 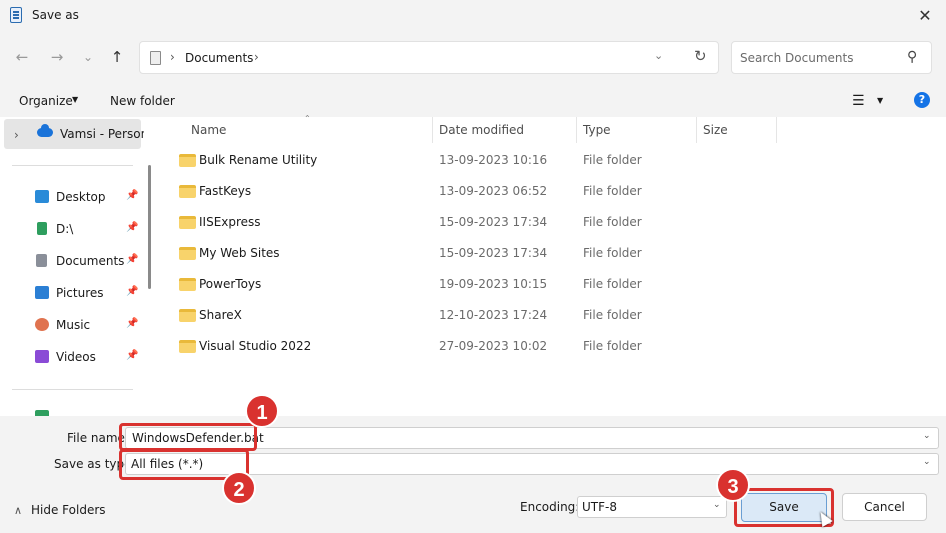 I want to click on videos-icon, so click(x=42, y=356).